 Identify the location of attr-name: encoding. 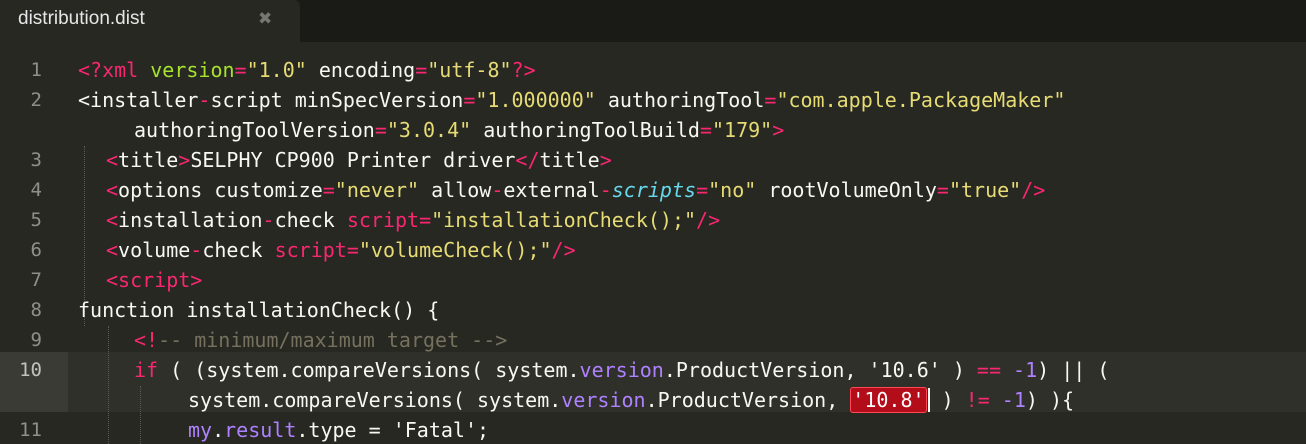
(361, 70).